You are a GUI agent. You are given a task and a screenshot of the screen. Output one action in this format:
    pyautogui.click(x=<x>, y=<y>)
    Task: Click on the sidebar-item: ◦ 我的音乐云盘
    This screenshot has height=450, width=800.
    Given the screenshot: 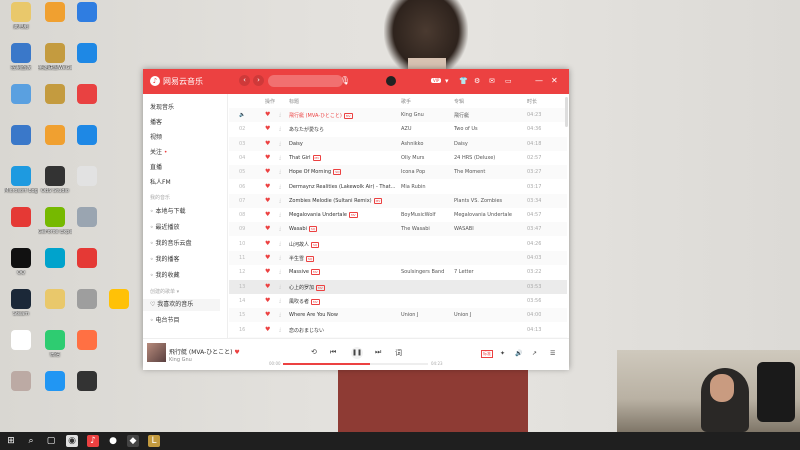 What is the action you would take?
    pyautogui.click(x=170, y=242)
    